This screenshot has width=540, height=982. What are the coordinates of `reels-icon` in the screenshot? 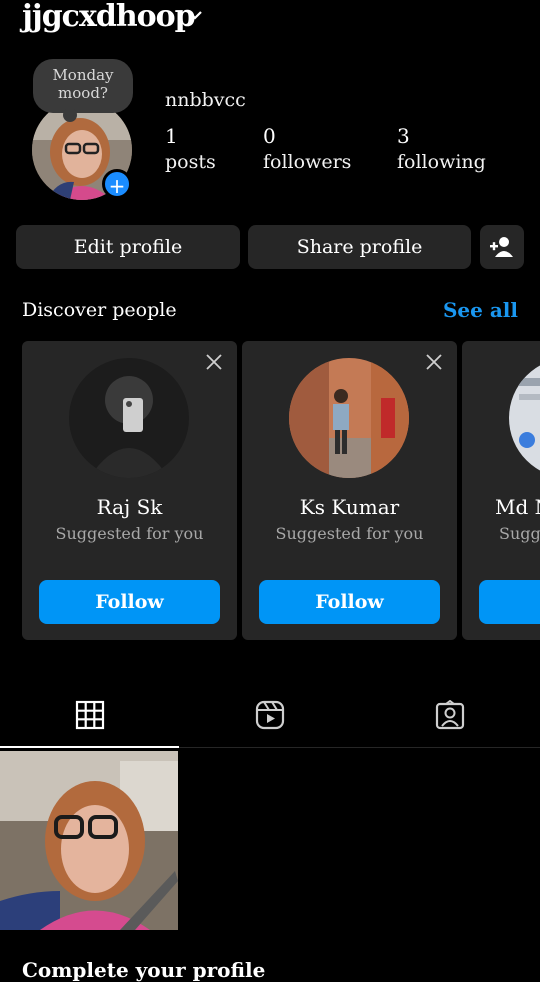 It's located at (270, 715).